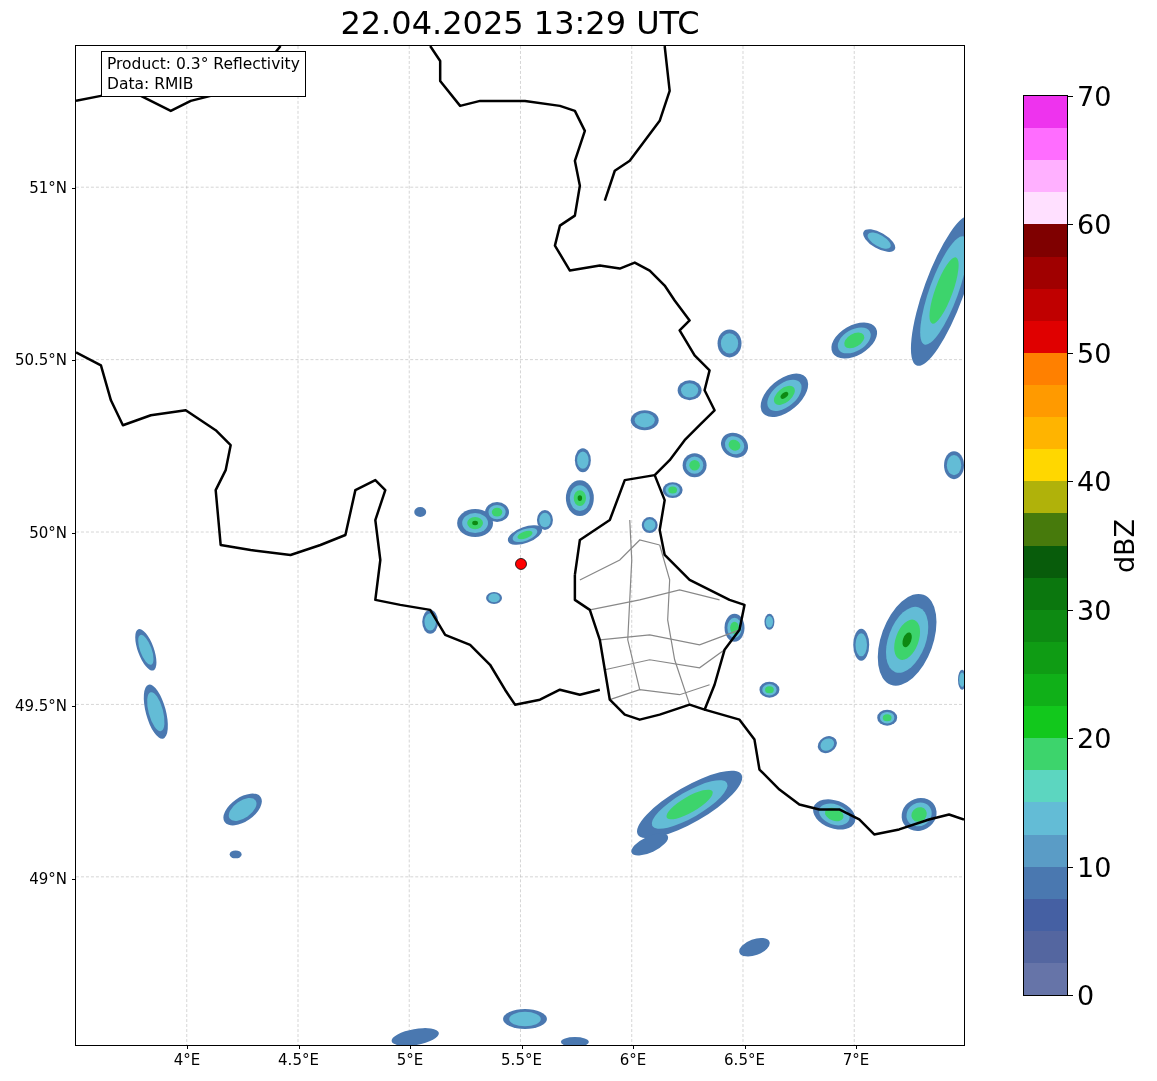 This screenshot has width=1157, height=1081. What do you see at coordinates (744, 1060) in the screenshot?
I see `longitude-label: 6.5°E` at bounding box center [744, 1060].